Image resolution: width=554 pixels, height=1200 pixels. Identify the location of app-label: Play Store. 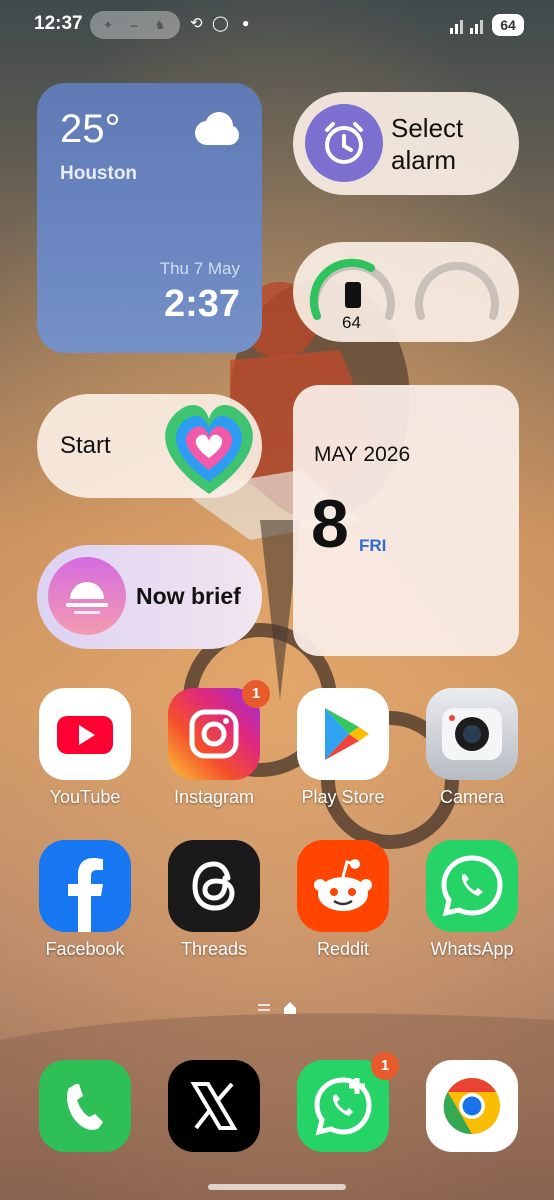
(343, 797).